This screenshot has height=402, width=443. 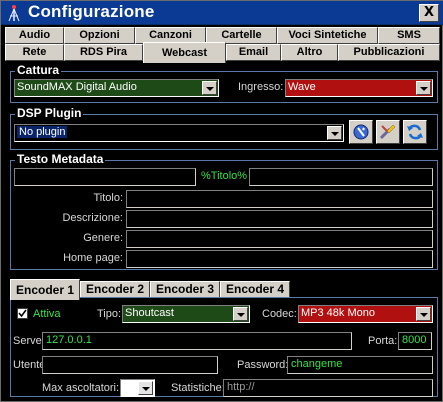 I want to click on tab-opzioni: Opzioni, so click(x=99, y=35).